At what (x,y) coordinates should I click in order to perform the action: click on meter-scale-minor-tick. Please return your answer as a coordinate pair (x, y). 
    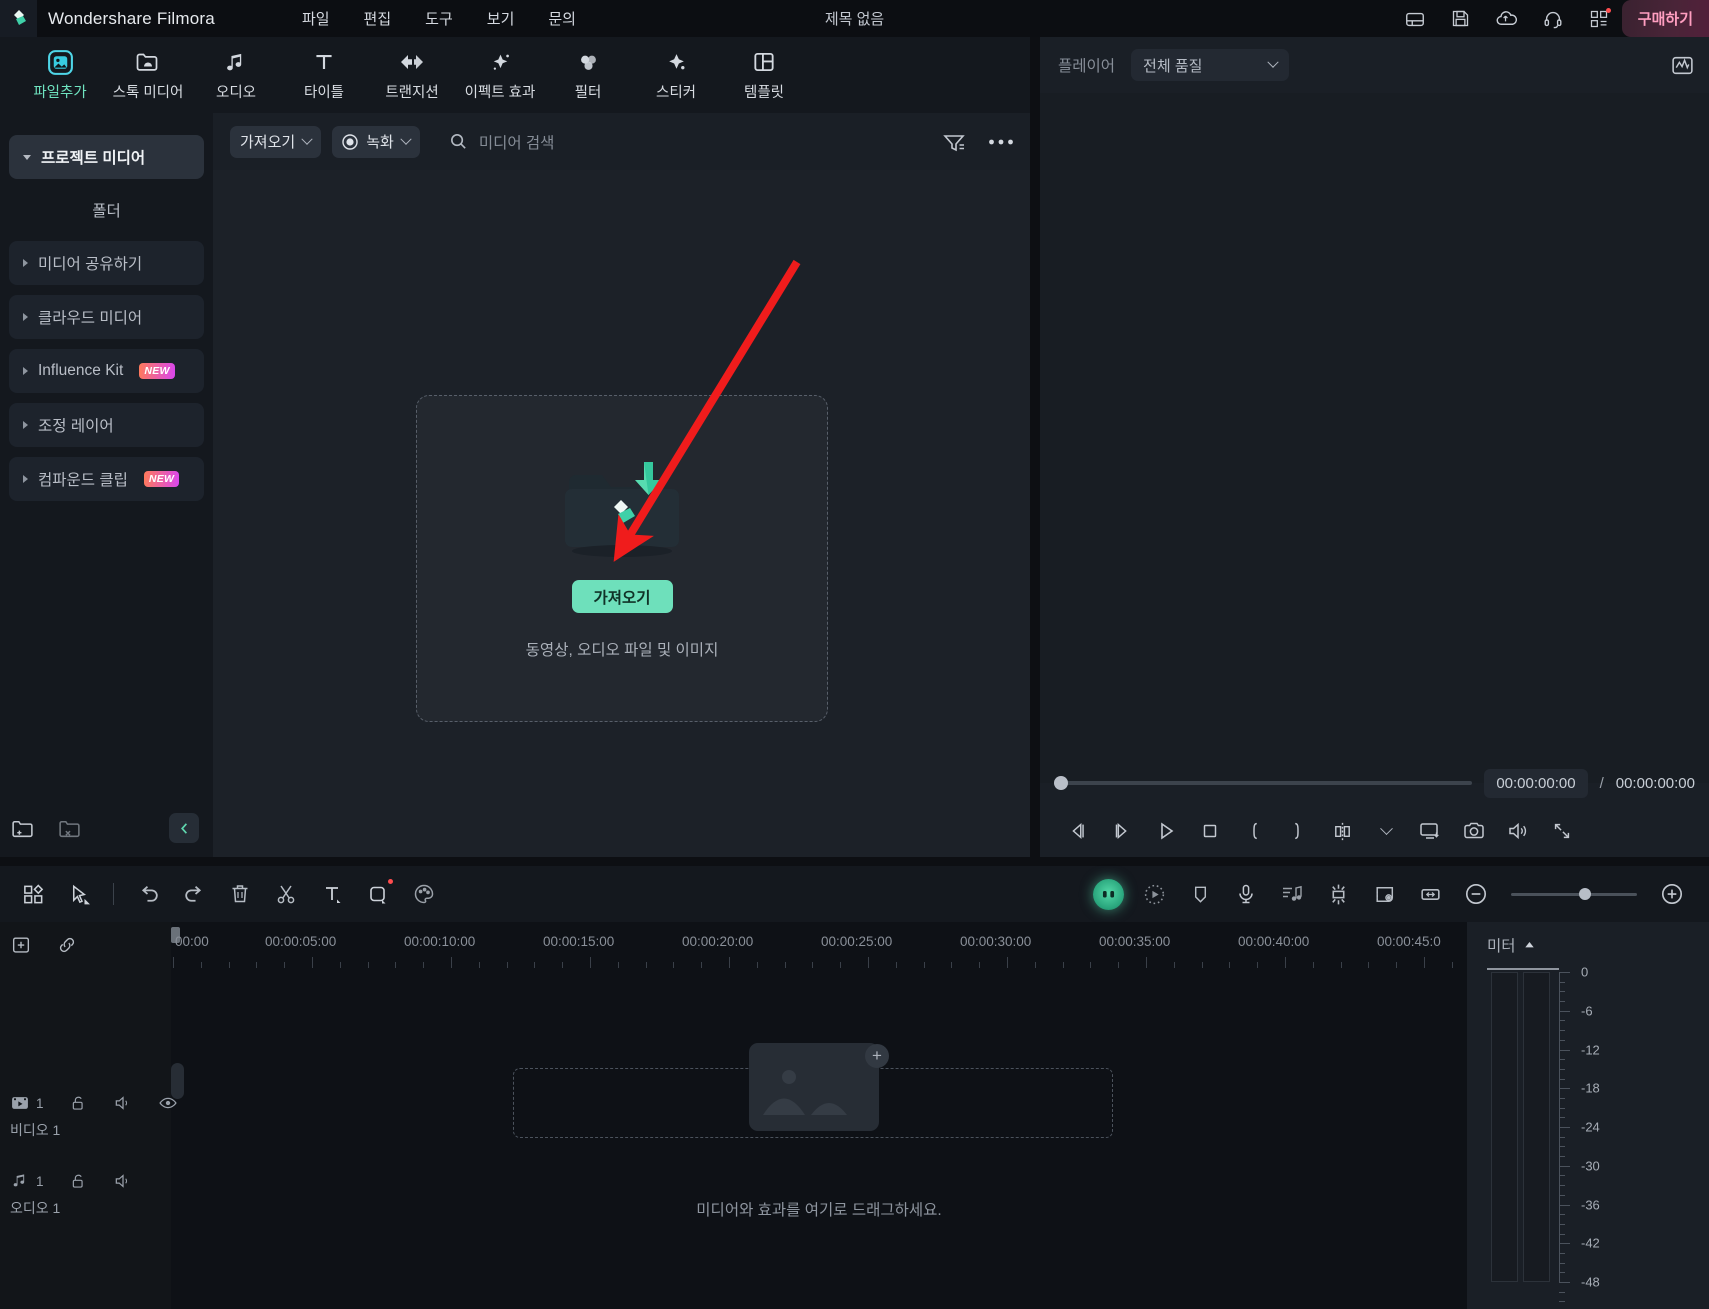
    Looking at the image, I should click on (1562, 1108).